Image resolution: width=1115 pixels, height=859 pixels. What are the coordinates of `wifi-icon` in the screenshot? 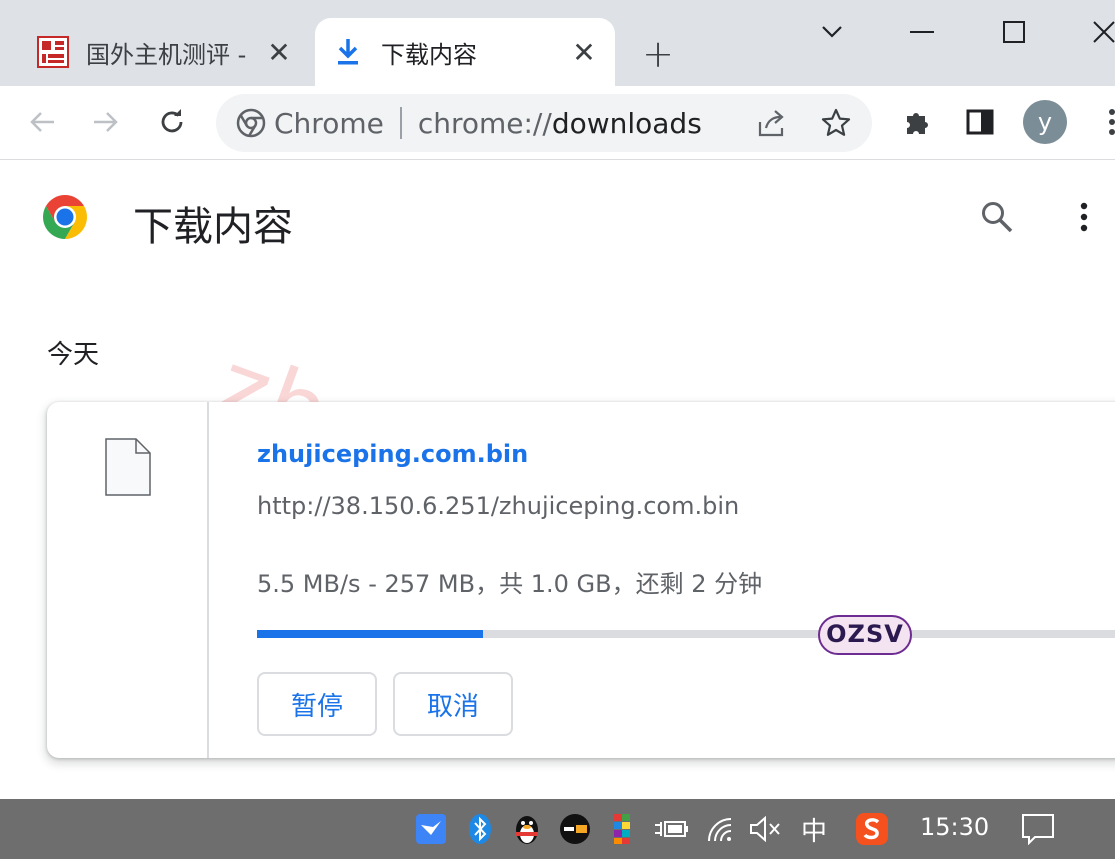 It's located at (721, 829).